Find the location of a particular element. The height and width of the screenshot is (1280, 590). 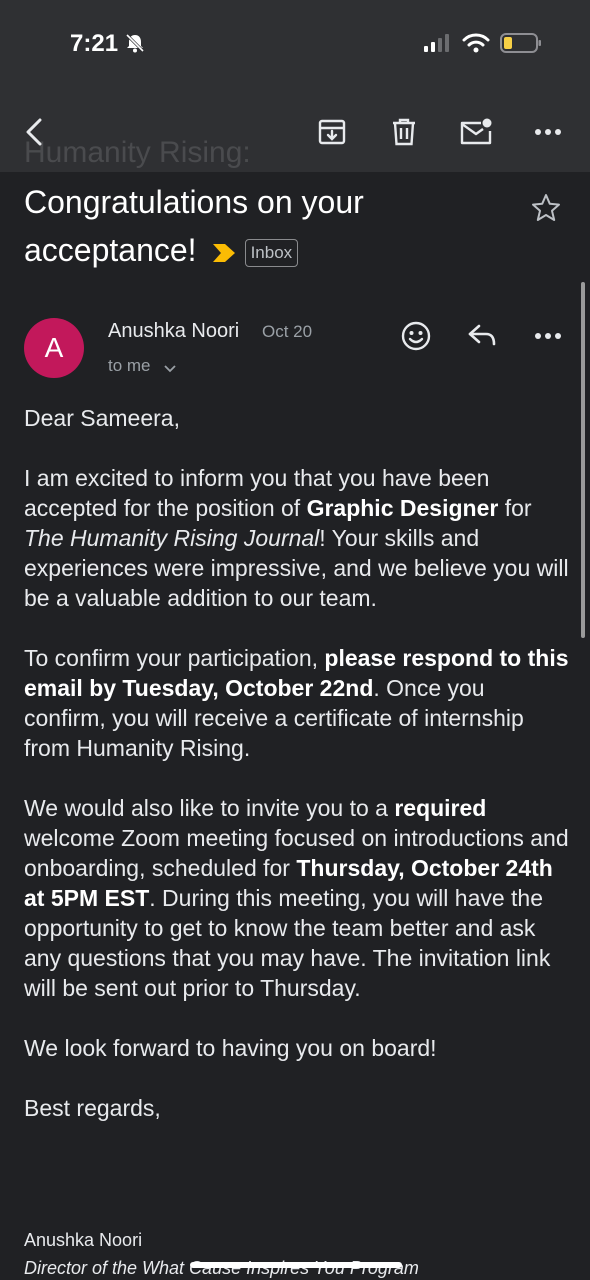

closing: Best regards, is located at coordinates (92, 1108).